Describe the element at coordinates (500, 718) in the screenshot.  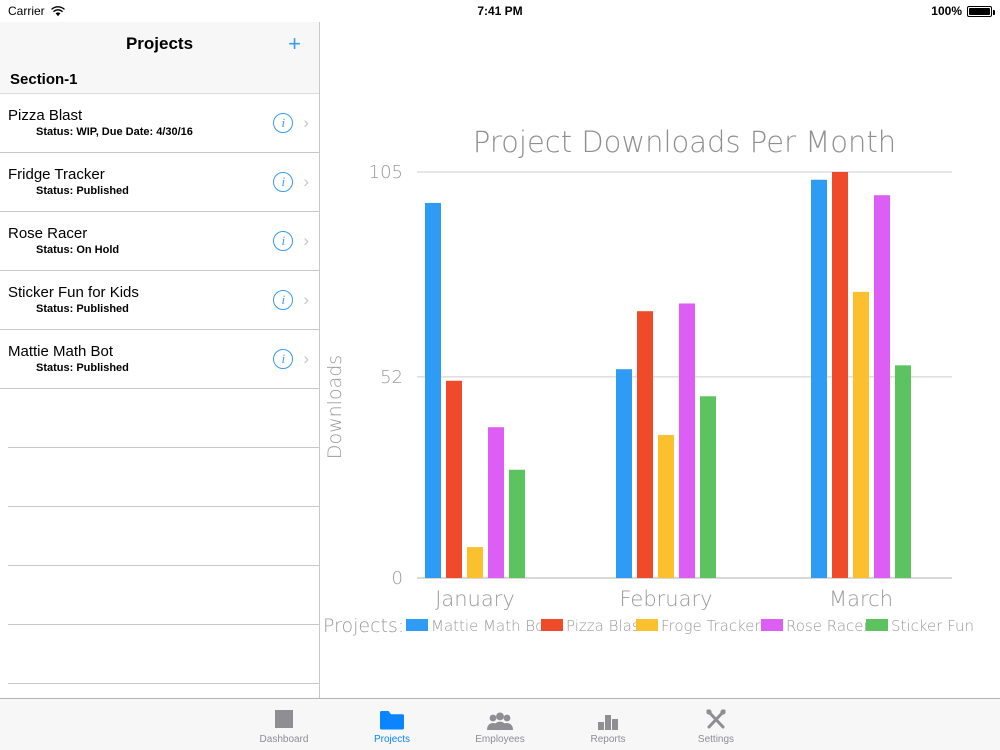
I see `people-group-icon` at that location.